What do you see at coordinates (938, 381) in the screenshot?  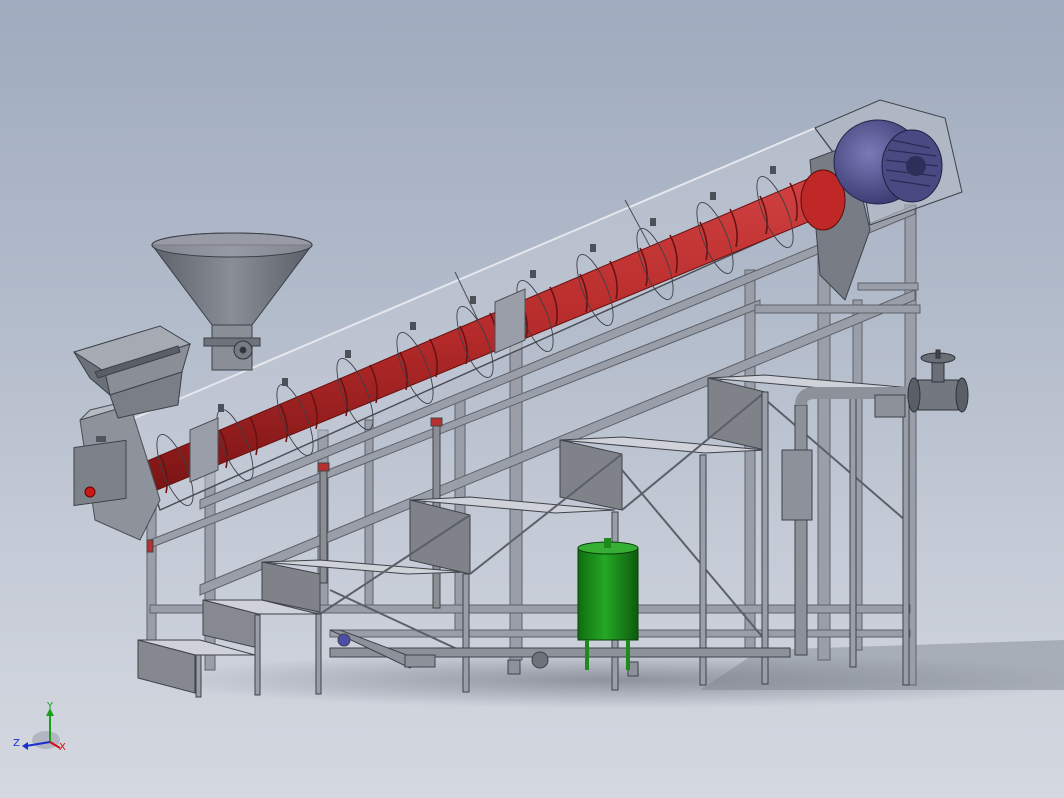 I see `gate-valve` at bounding box center [938, 381].